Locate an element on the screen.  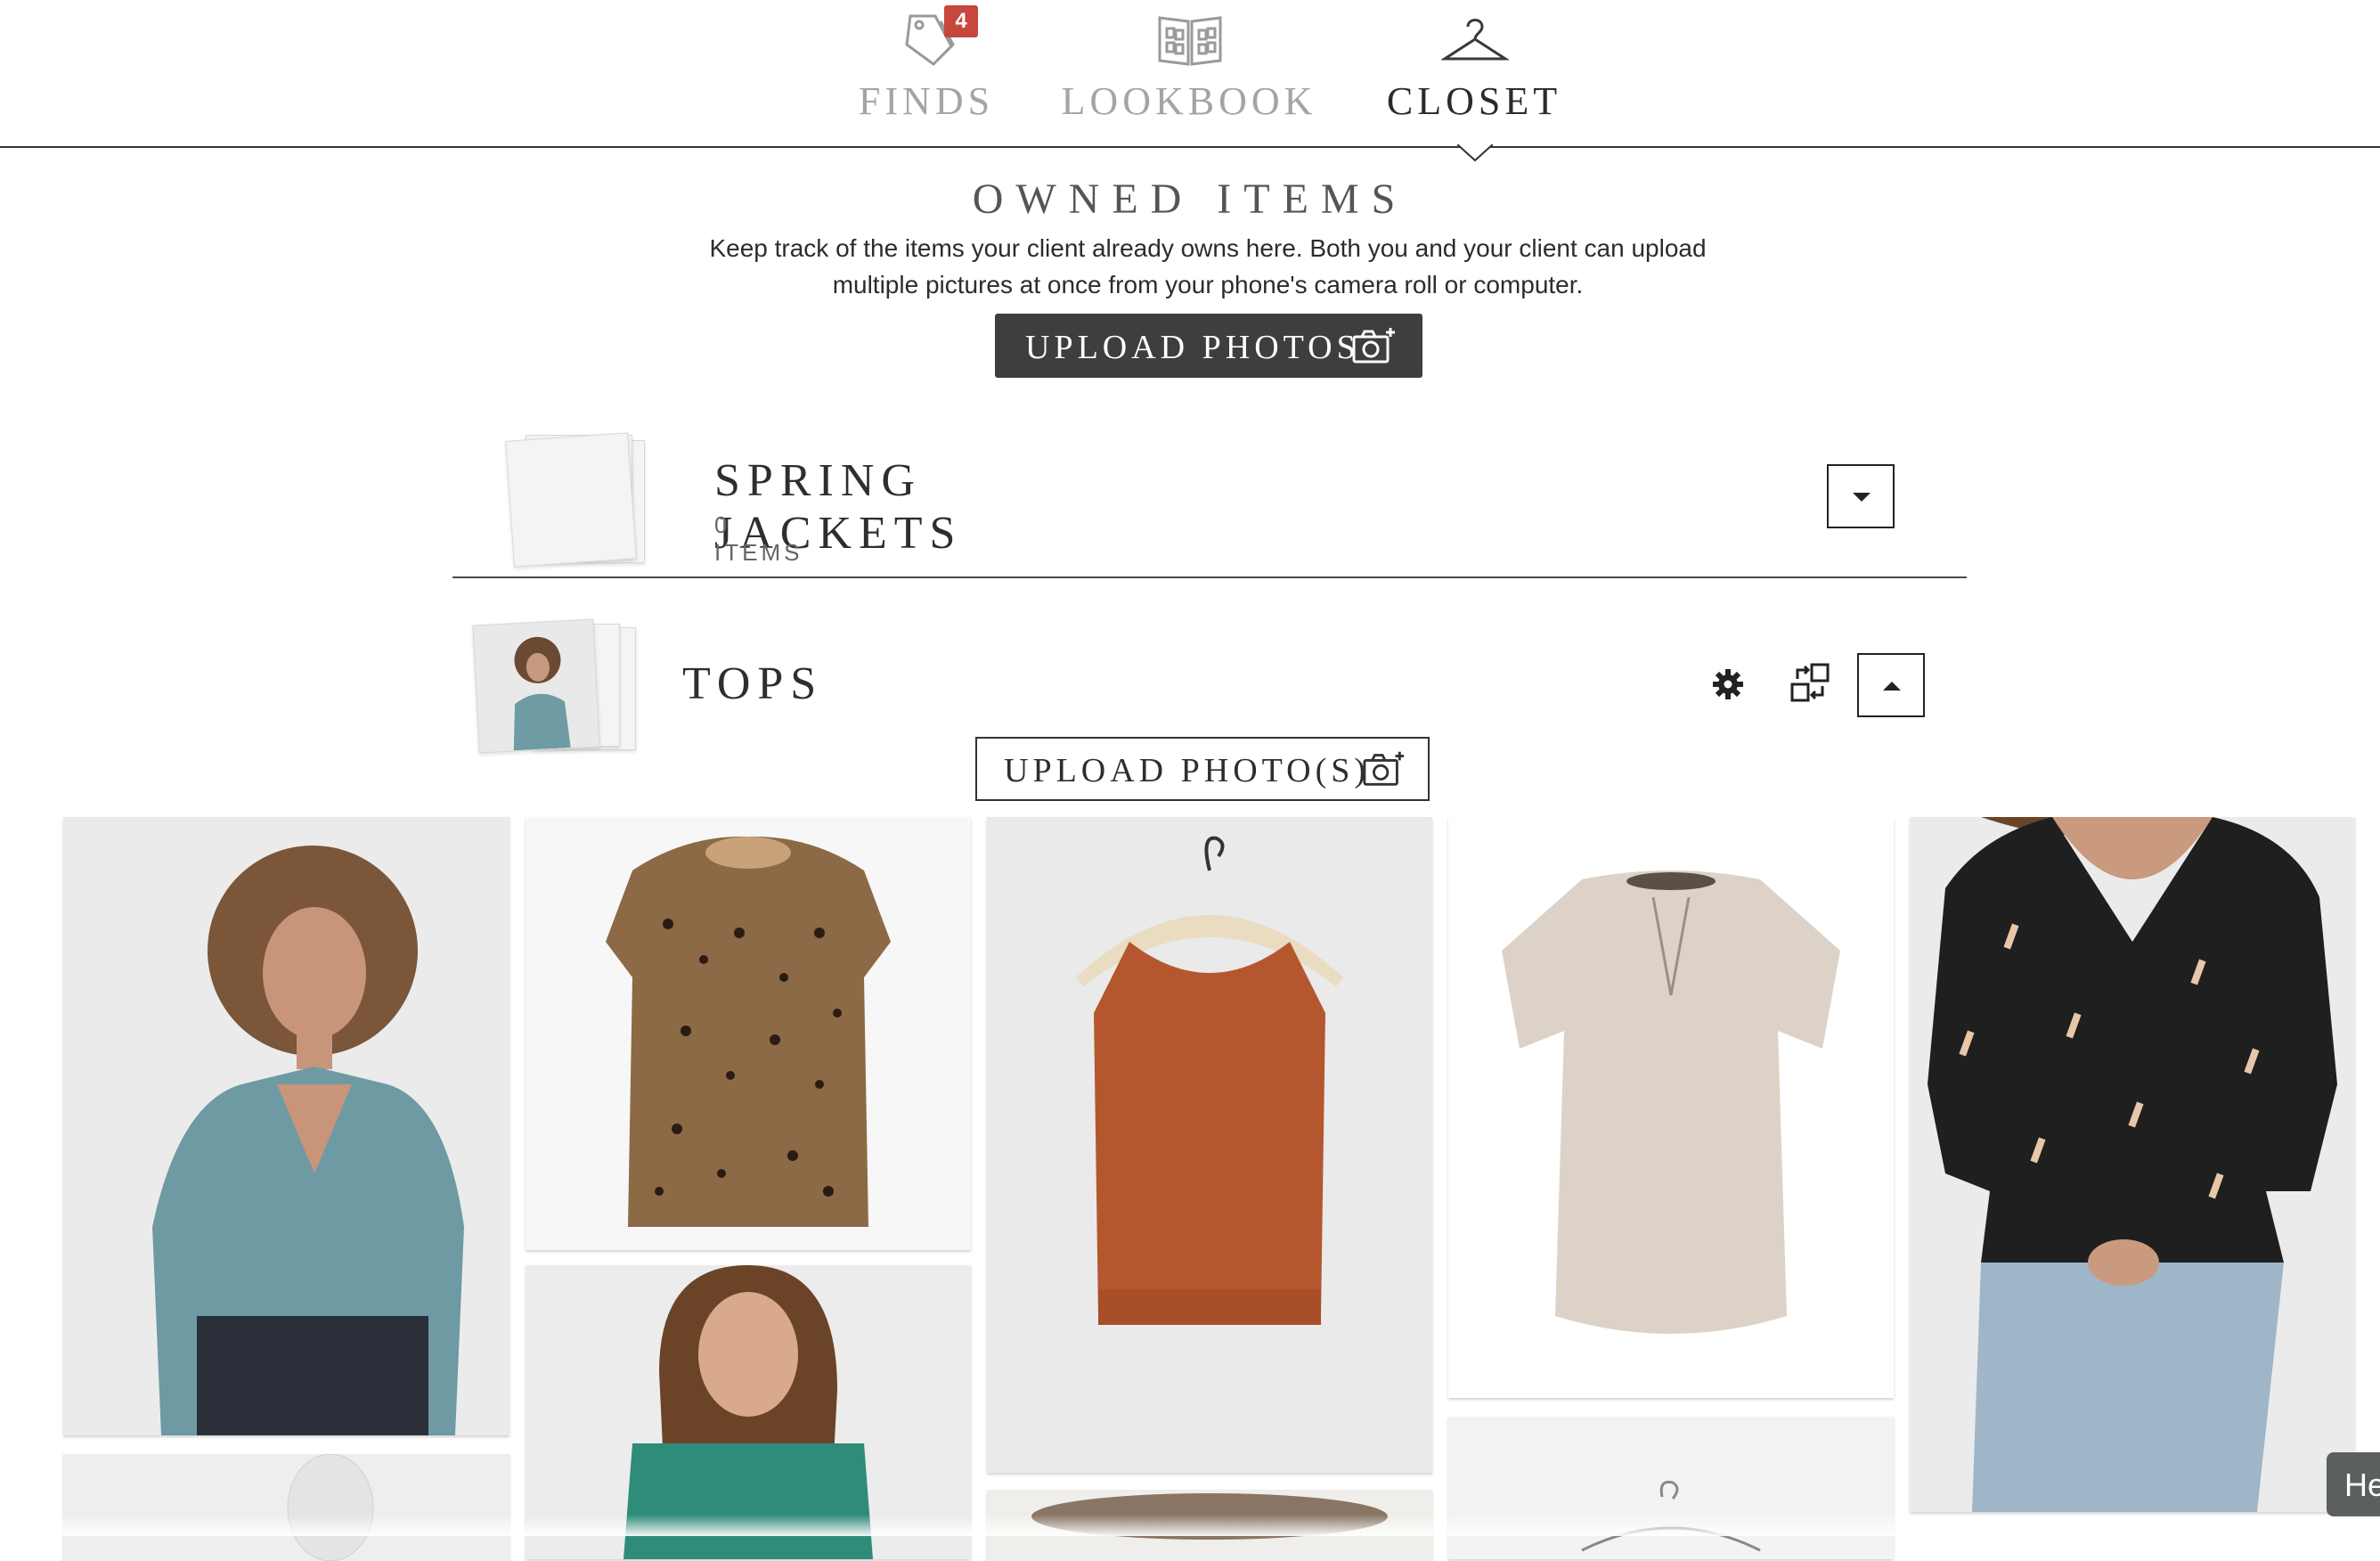
upload-photo-s-label: UPLOAD PHOTO(S) is located at coordinates (1188, 770).